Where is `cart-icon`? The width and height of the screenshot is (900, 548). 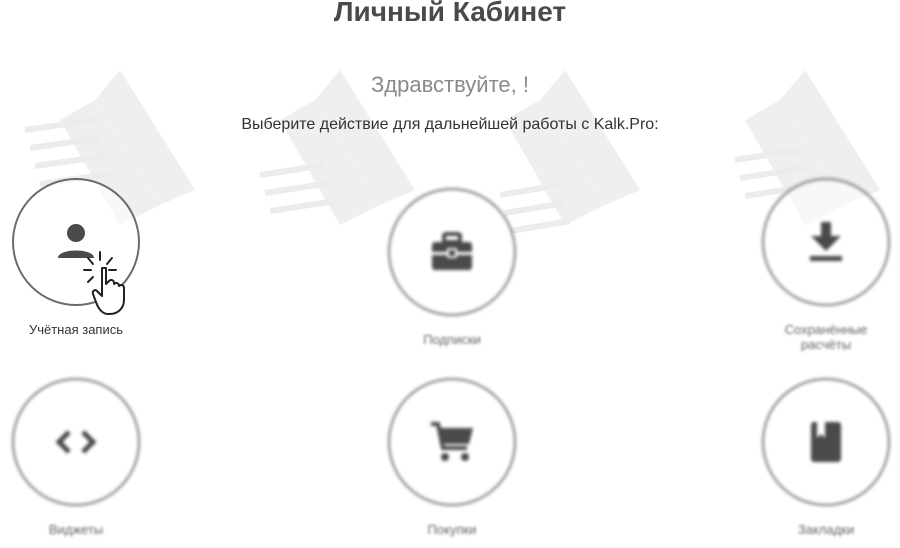 cart-icon is located at coordinates (452, 441).